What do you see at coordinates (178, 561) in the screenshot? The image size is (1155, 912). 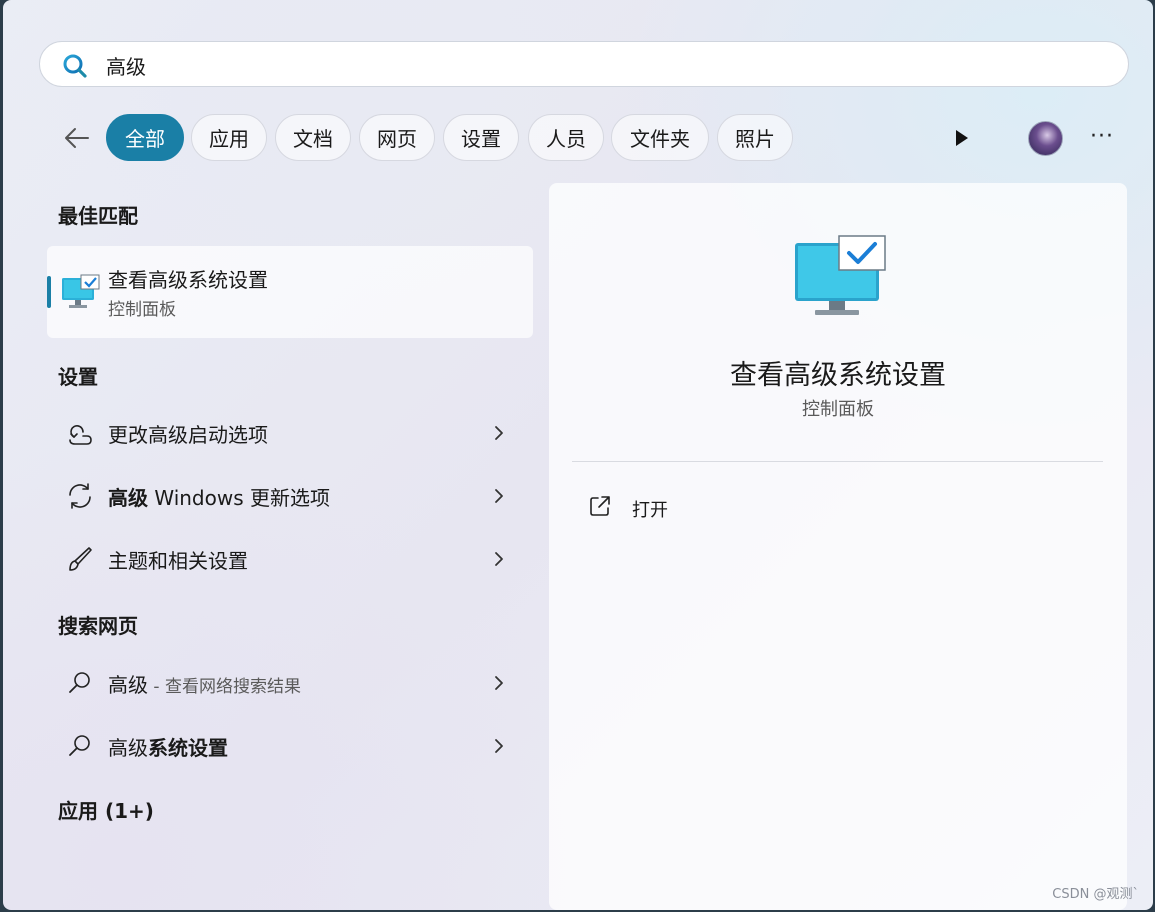 I see `settings-item-label: 主题和相关设置` at bounding box center [178, 561].